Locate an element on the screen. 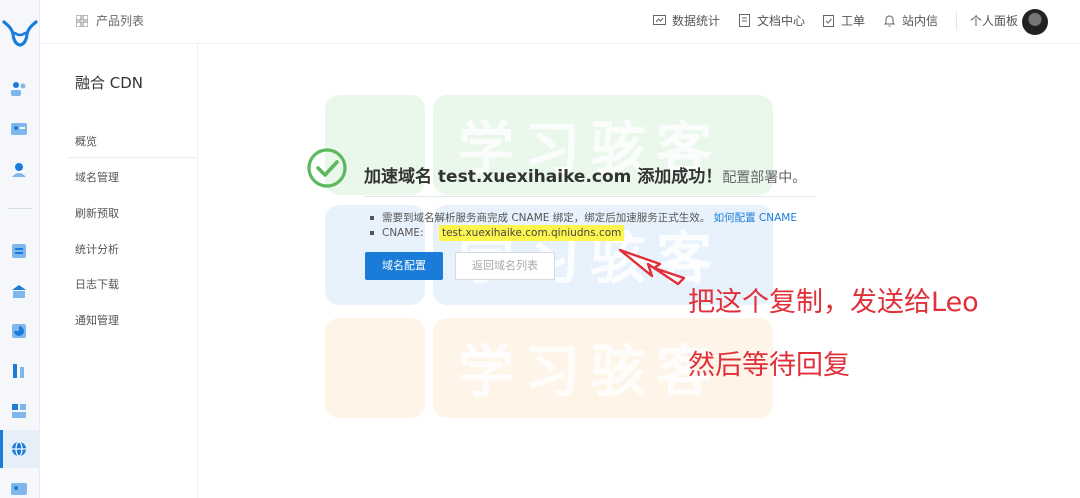 The width and height of the screenshot is (1080, 498). dashboard-label: 个人面板 is located at coordinates (994, 21).